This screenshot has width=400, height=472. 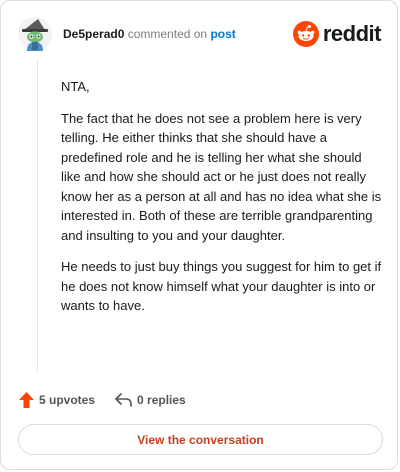 What do you see at coordinates (75, 86) in the screenshot?
I see `comment-paragraph: NTA,` at bounding box center [75, 86].